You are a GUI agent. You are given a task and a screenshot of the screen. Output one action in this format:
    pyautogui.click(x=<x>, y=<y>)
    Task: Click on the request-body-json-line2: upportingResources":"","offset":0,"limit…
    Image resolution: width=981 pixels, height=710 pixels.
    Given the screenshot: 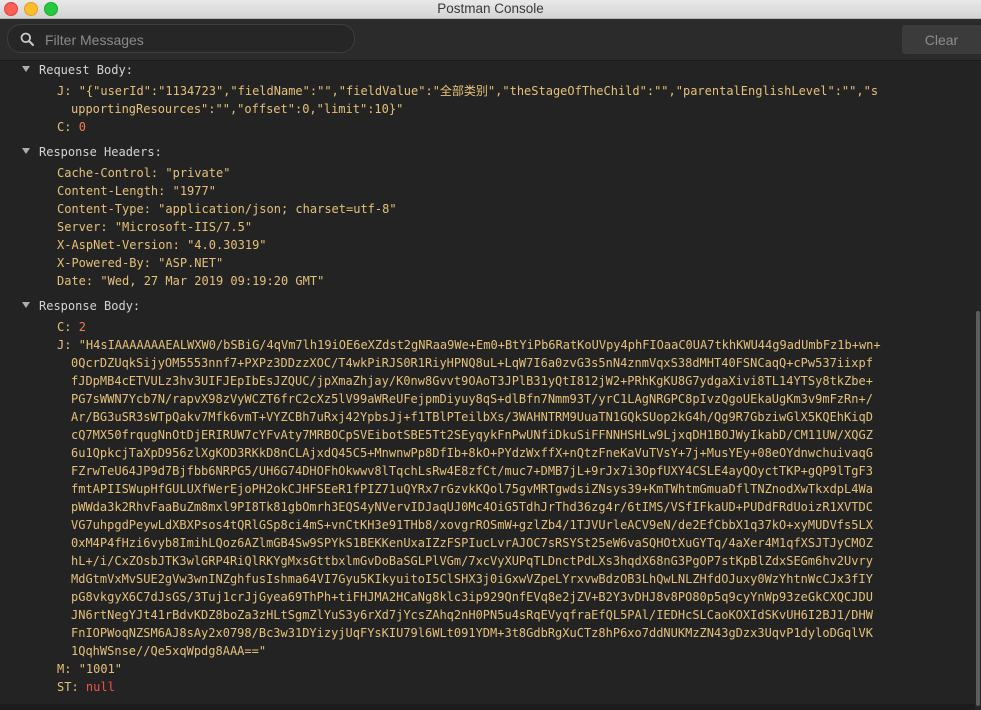 What is the action you would take?
    pyautogui.click(x=237, y=109)
    